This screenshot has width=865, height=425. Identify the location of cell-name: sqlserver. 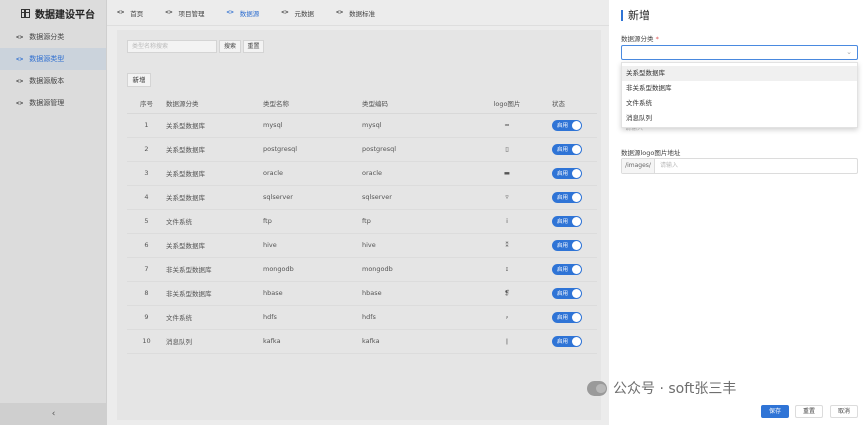
(312, 197).